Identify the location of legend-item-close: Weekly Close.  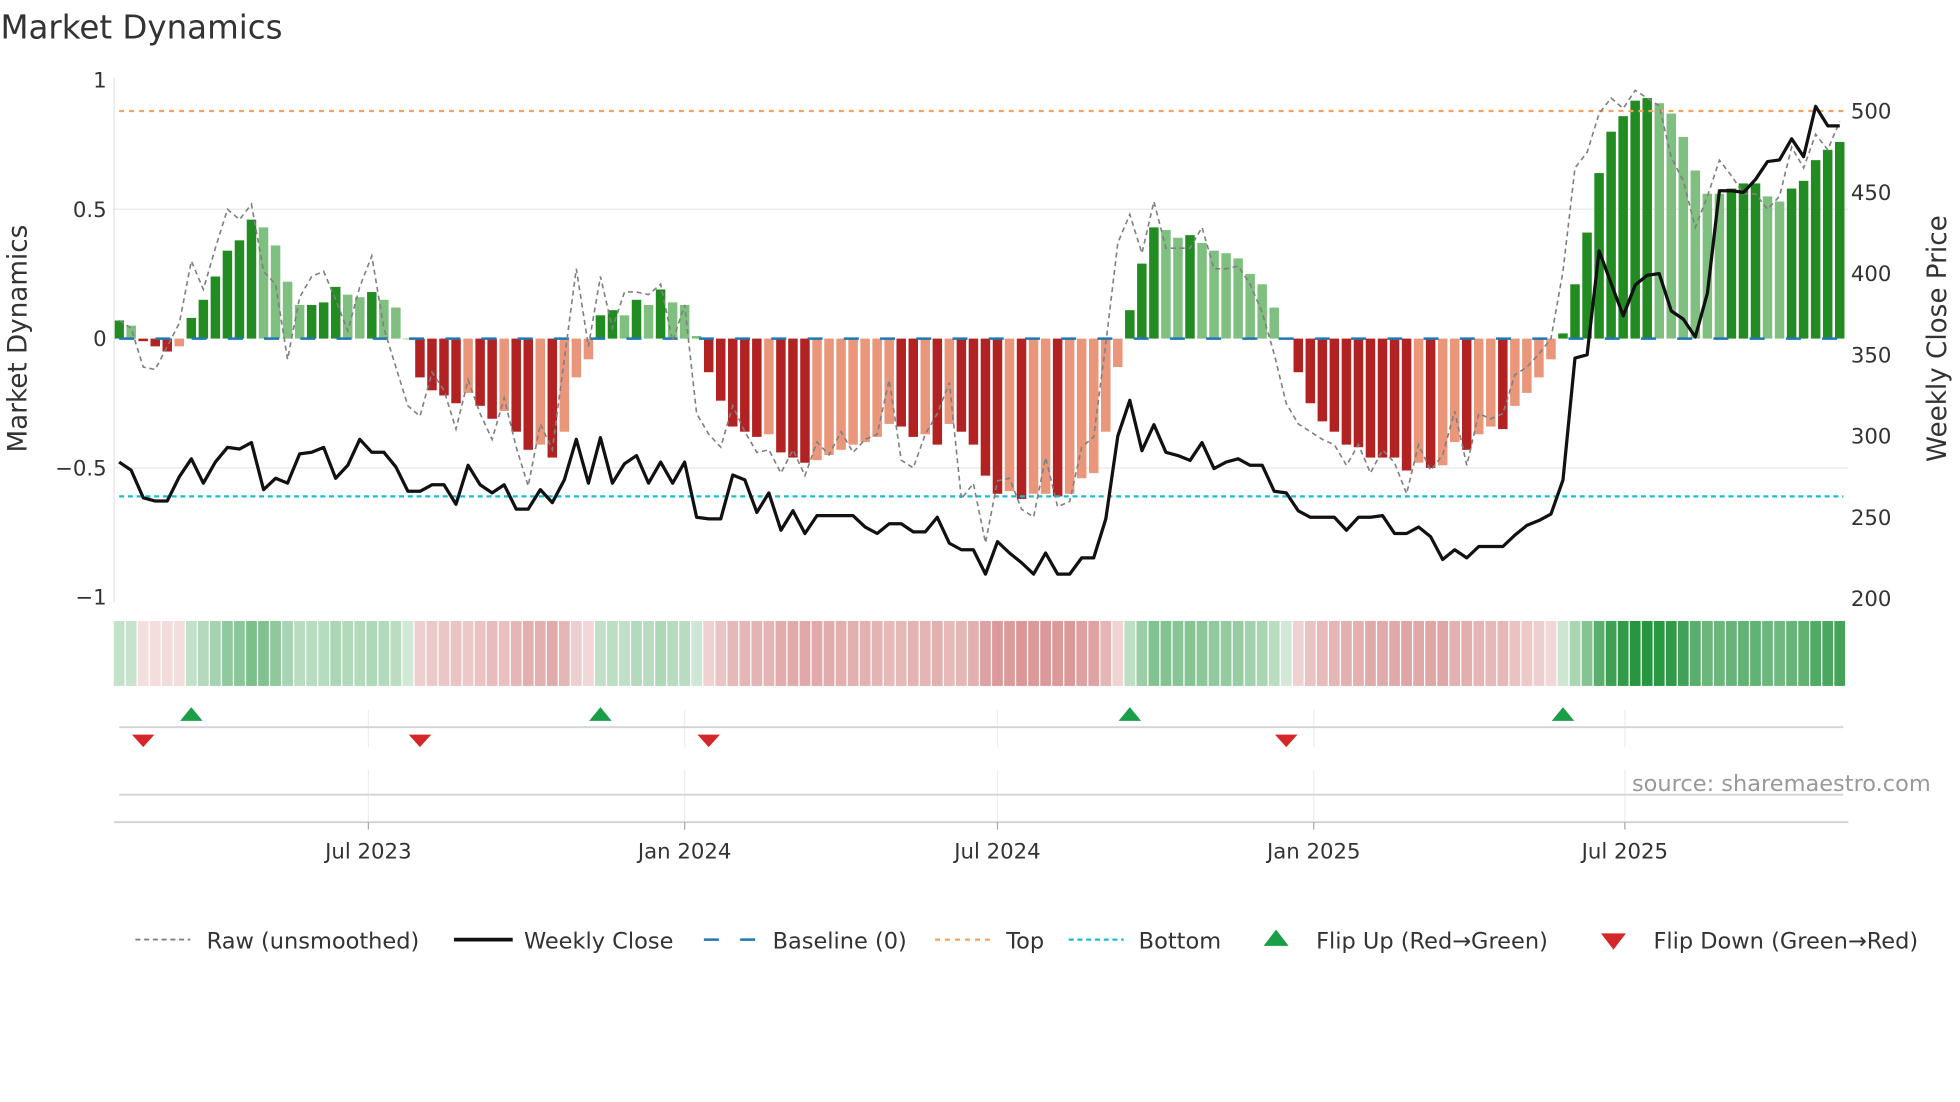
(563, 941).